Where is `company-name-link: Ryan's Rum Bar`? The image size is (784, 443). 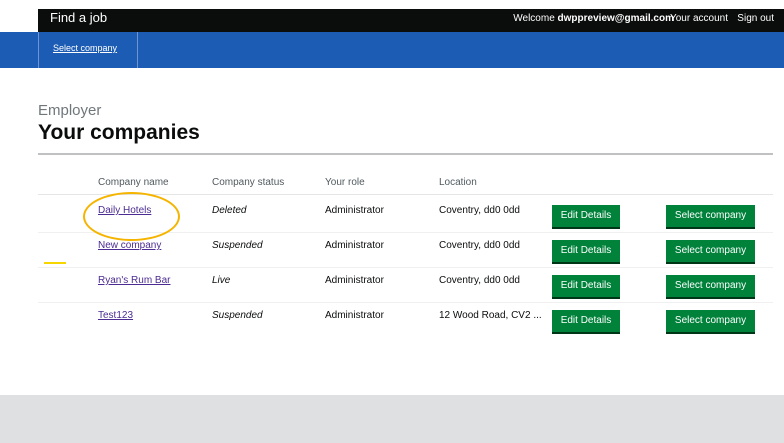
company-name-link: Ryan's Rum Bar is located at coordinates (134, 280).